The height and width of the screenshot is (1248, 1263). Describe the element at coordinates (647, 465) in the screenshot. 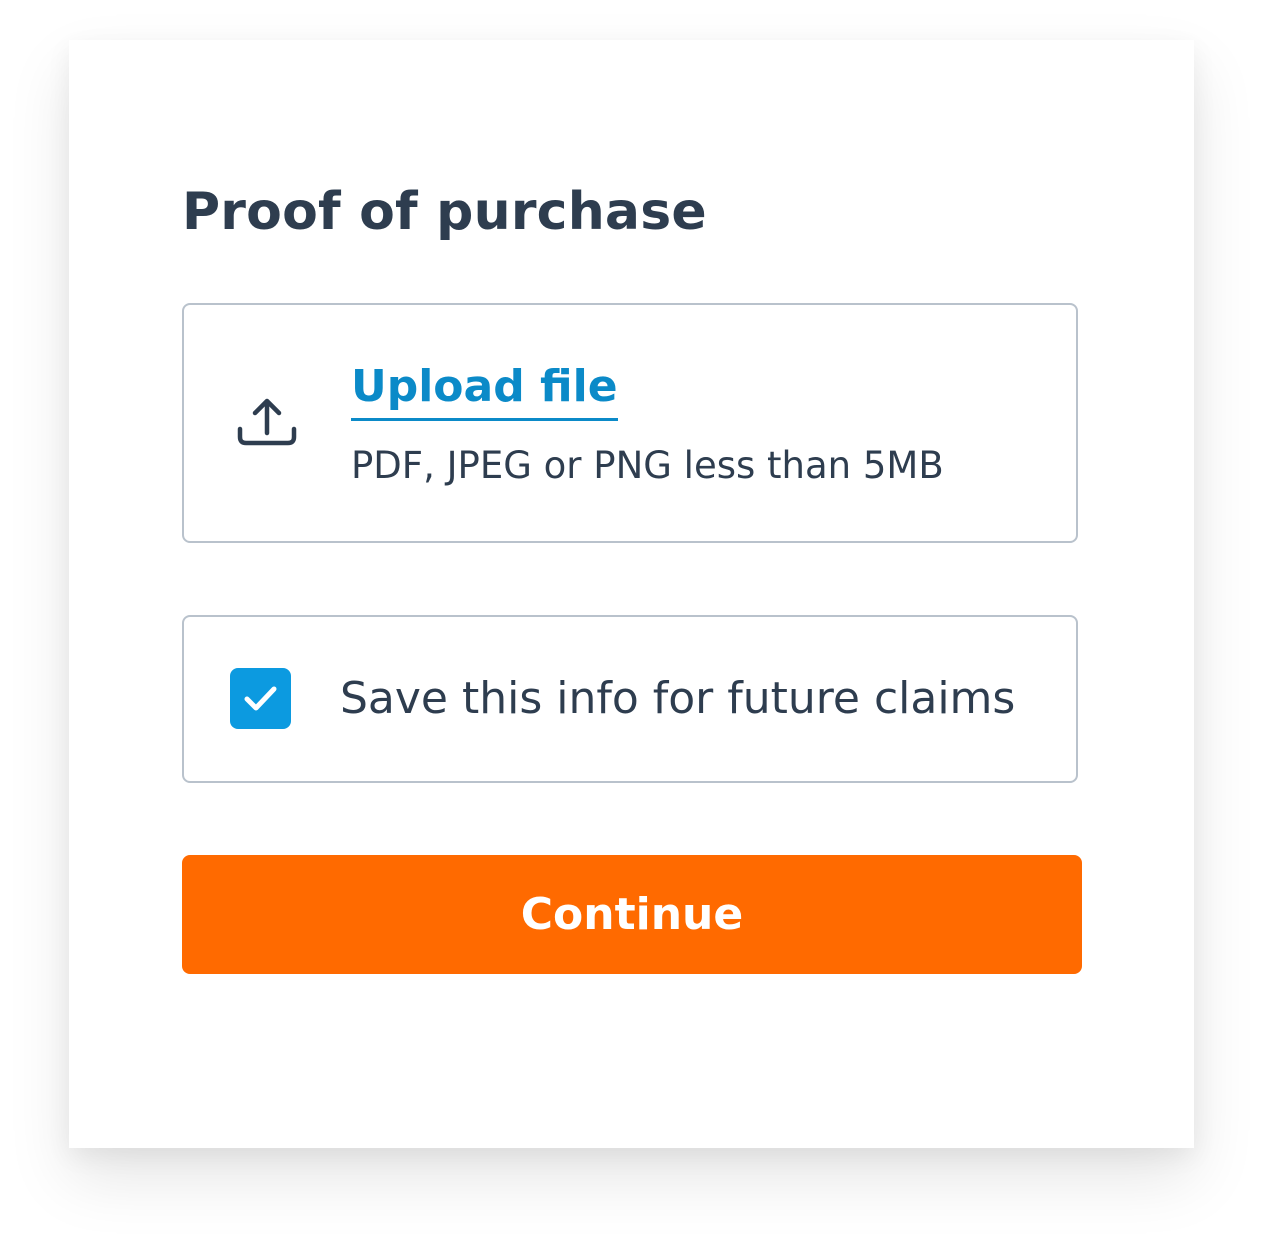

I see `upload-file-hint: PDF, JPEG or PNG less than 5MB` at that location.